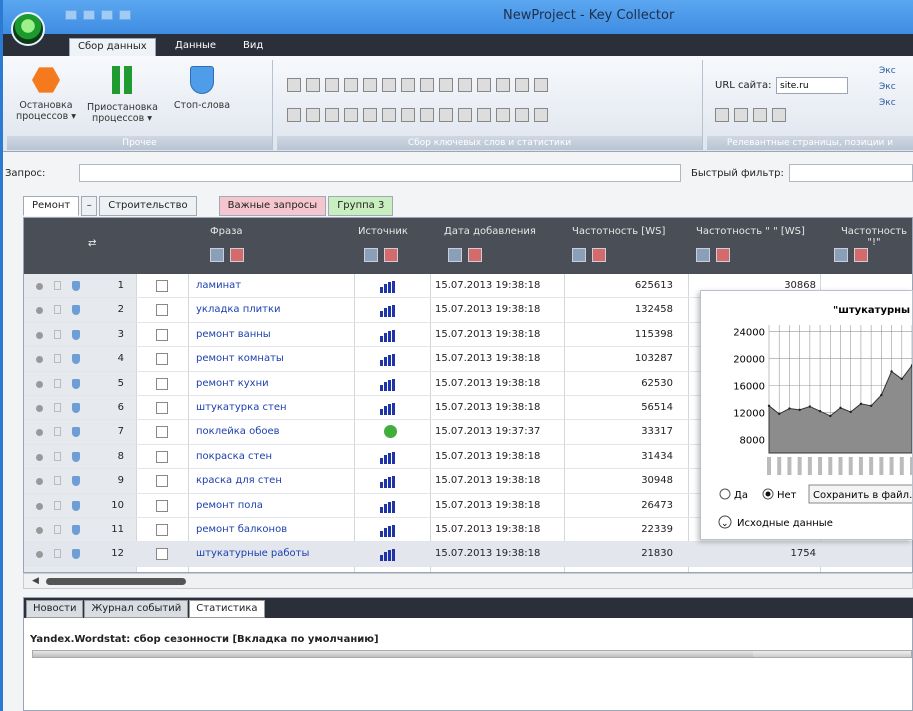 This screenshot has width=913, height=711. Describe the element at coordinates (148, 206) in the screenshot. I see `group-tab-construction: Строительство` at that location.